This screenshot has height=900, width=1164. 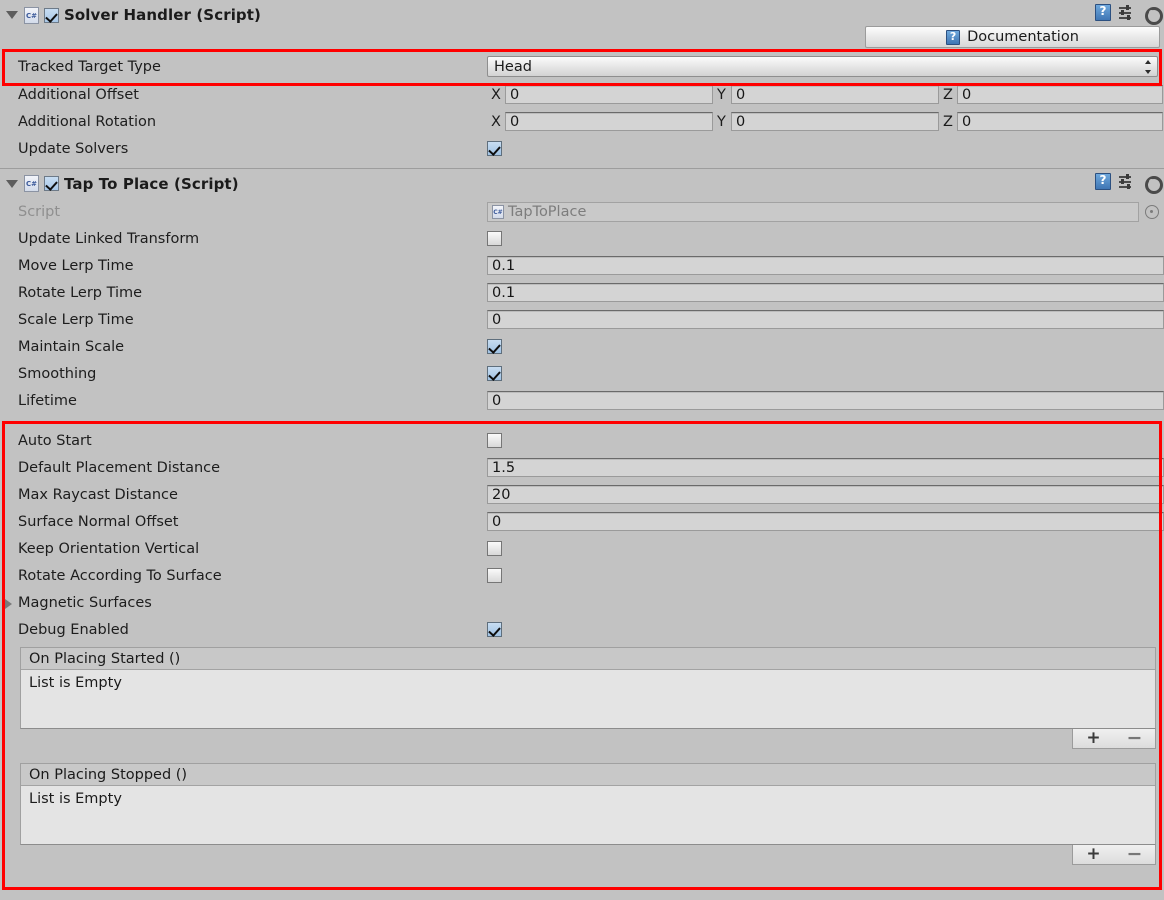 I want to click on vector3-additional-rotation: X 0 Y 0 Z 0, so click(x=825, y=121).